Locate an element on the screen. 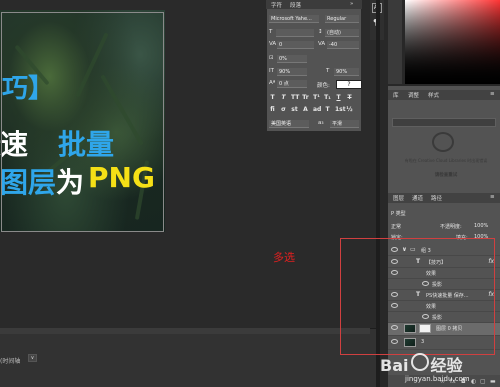 This screenshot has width=500, height=387. blend-mode-select: 正常 is located at coordinates (396, 226).